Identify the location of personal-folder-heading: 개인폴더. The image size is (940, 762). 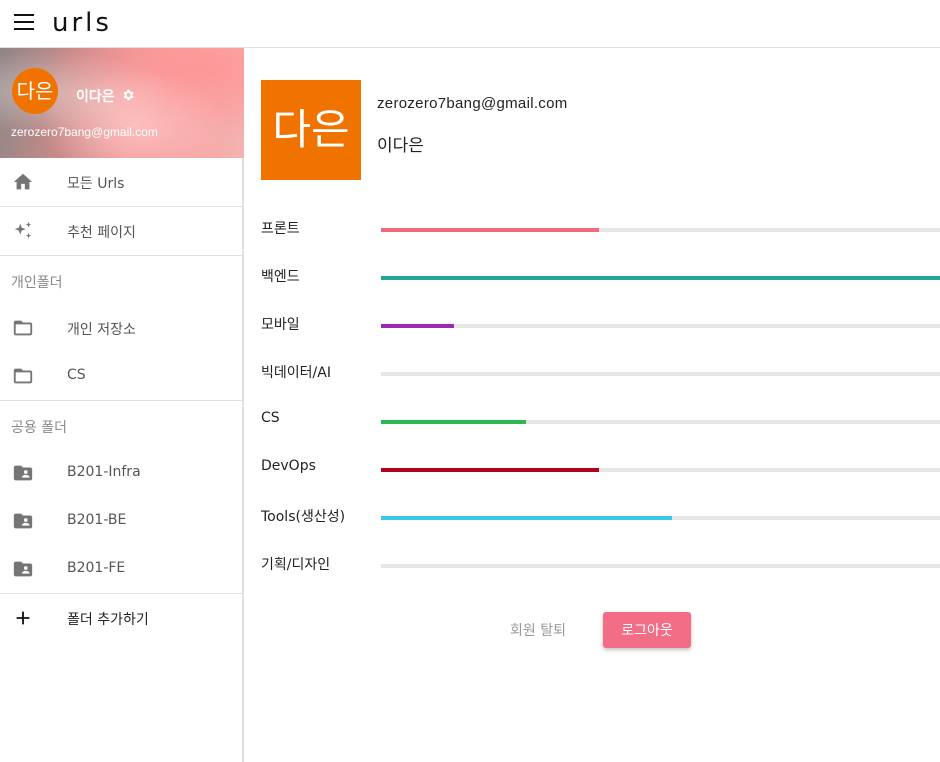
(37, 283).